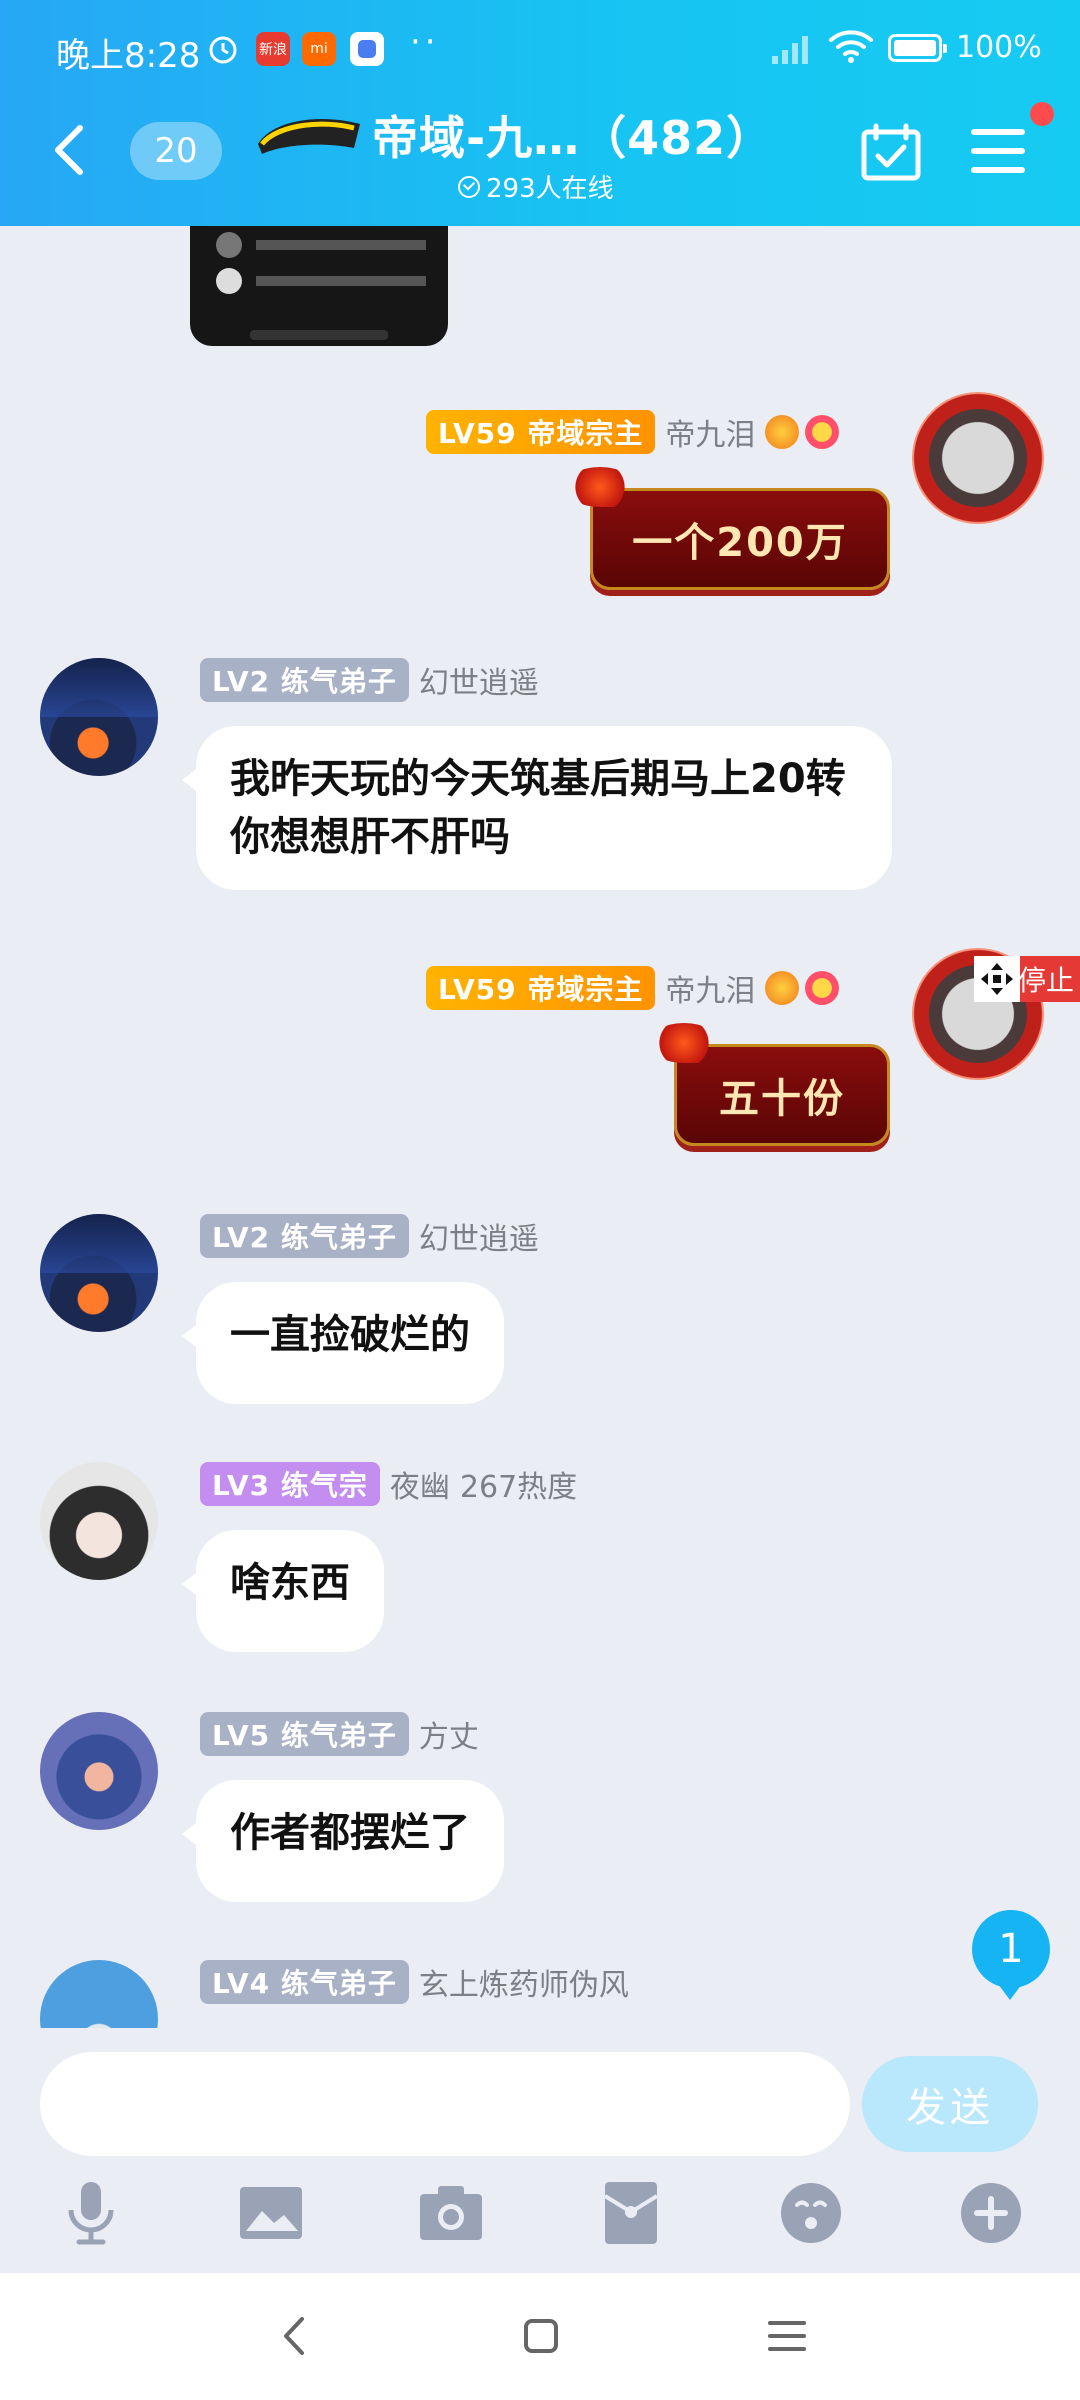  What do you see at coordinates (787, 2336) in the screenshot?
I see `recents-icon` at bounding box center [787, 2336].